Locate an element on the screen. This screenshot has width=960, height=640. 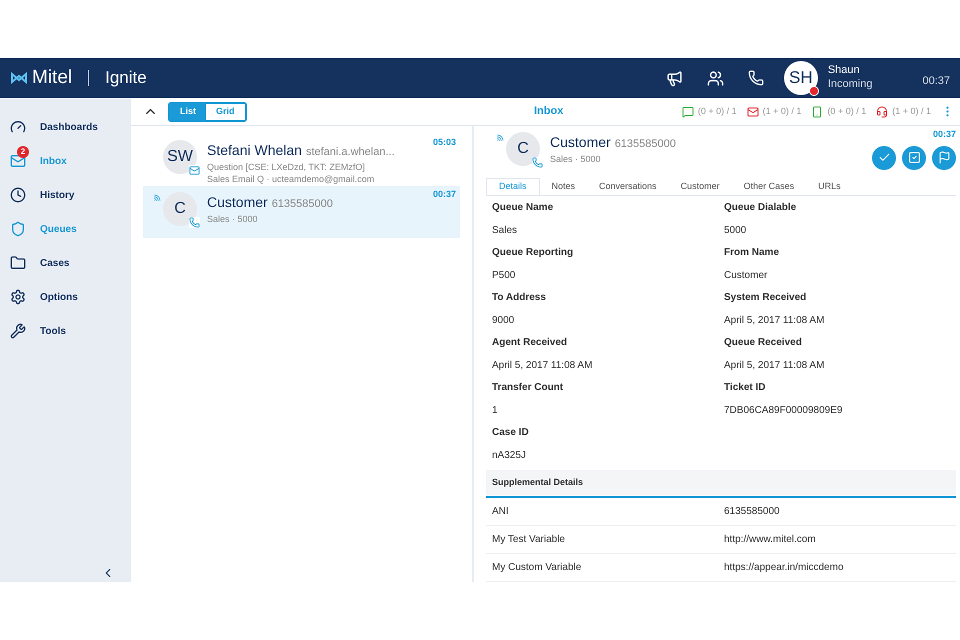
field-label: Agent Received is located at coordinates (530, 343).